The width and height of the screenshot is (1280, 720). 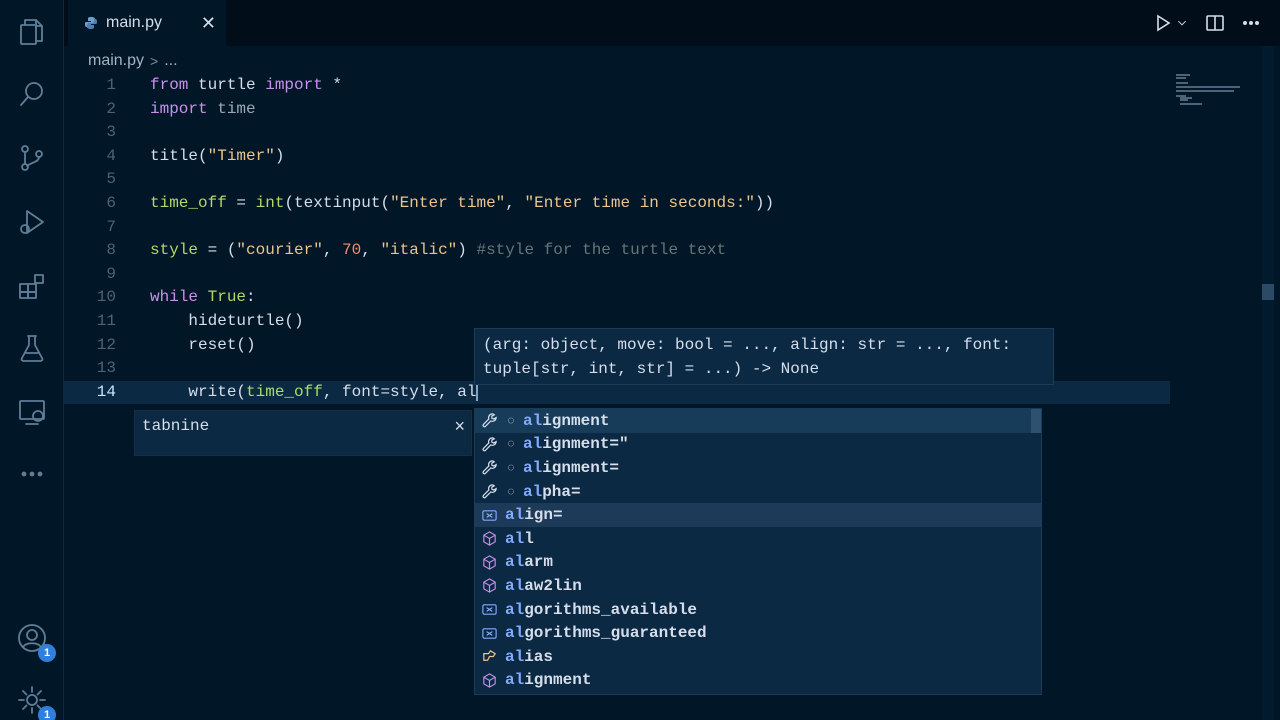 I want to click on suggestion-label: alias, so click(x=529, y=656).